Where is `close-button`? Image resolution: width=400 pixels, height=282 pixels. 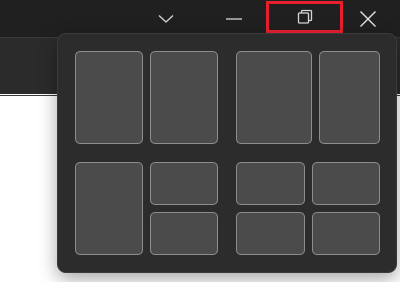
close-button is located at coordinates (368, 18).